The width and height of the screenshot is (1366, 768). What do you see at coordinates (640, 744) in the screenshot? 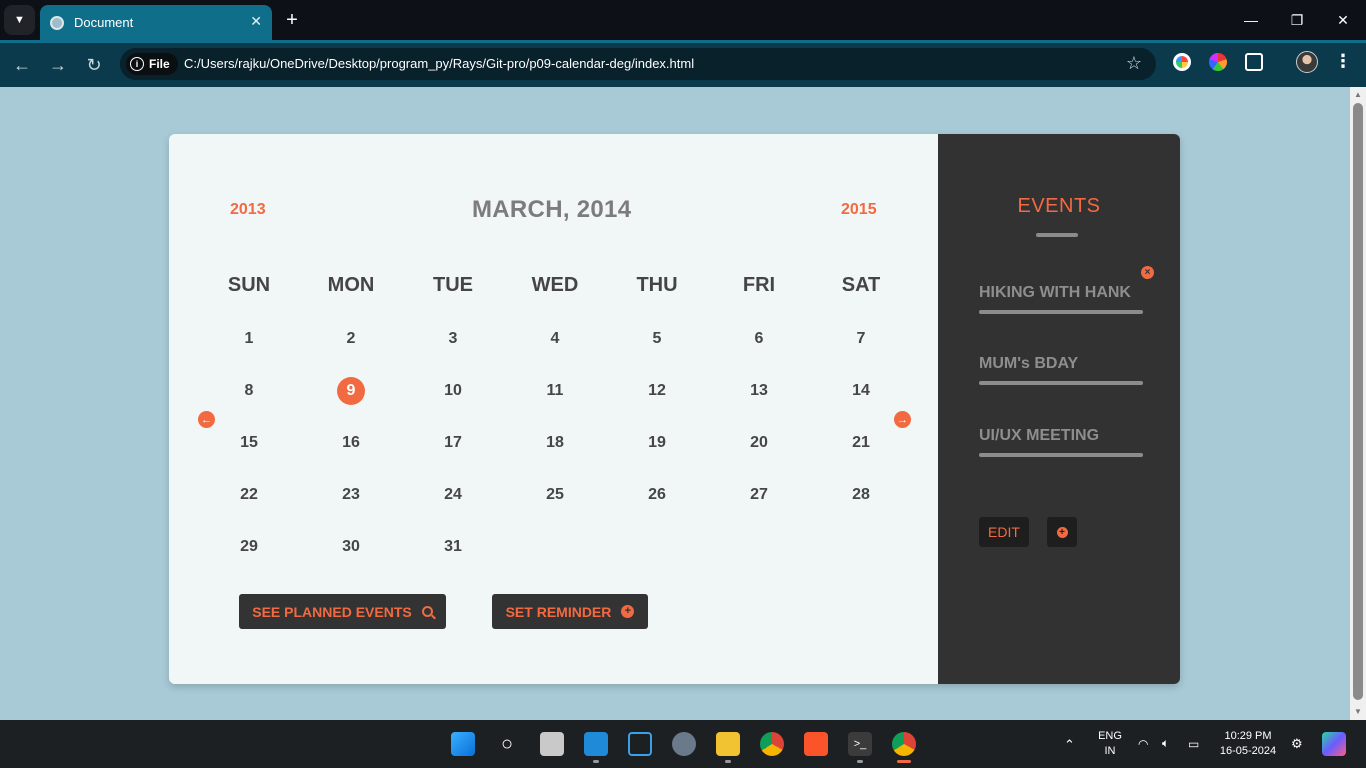
I see `app-icon` at bounding box center [640, 744].